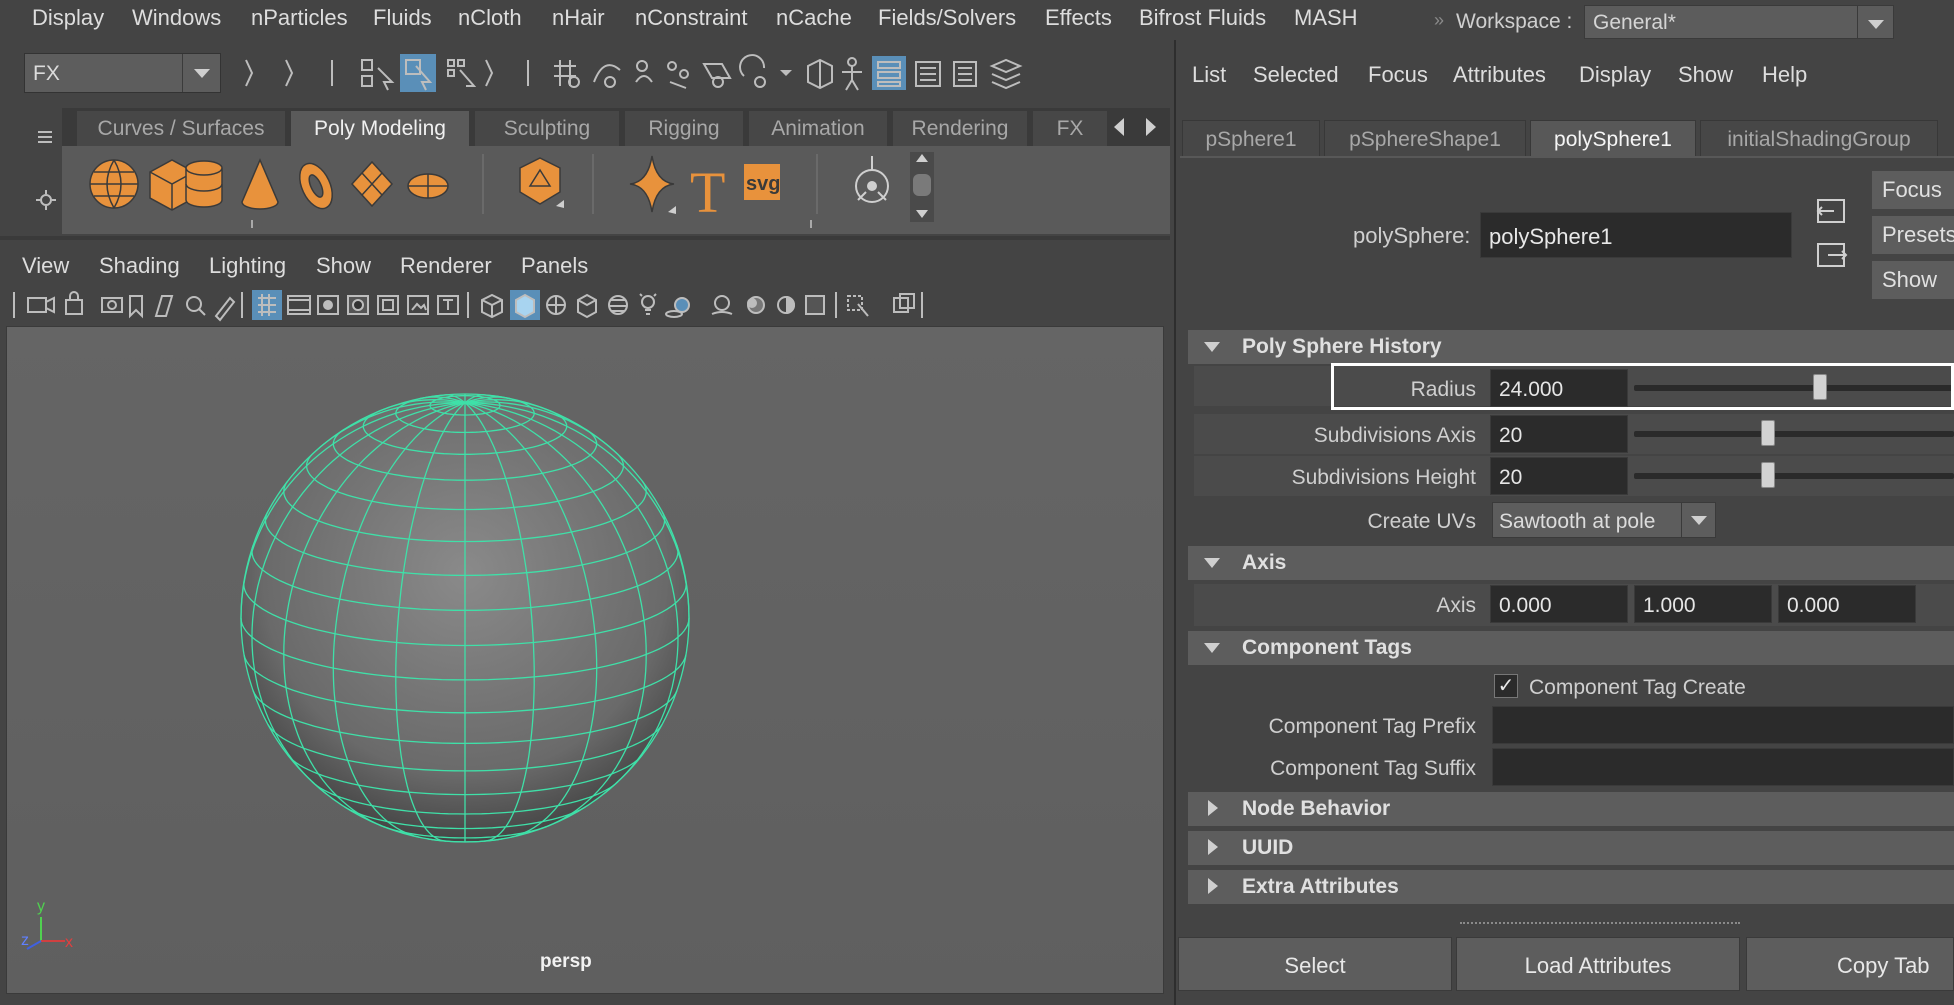 The height and width of the screenshot is (1005, 1954). I want to click on ae-tab-initialshadinggroup: initialShadingGroup, so click(1819, 138).